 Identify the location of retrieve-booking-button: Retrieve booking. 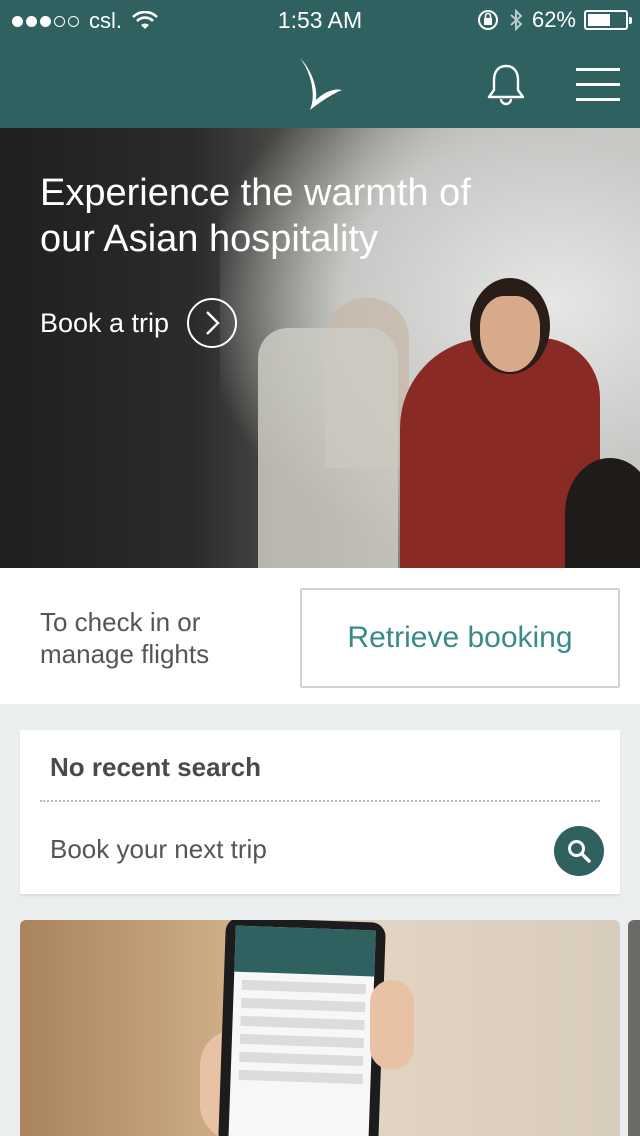
(460, 638).